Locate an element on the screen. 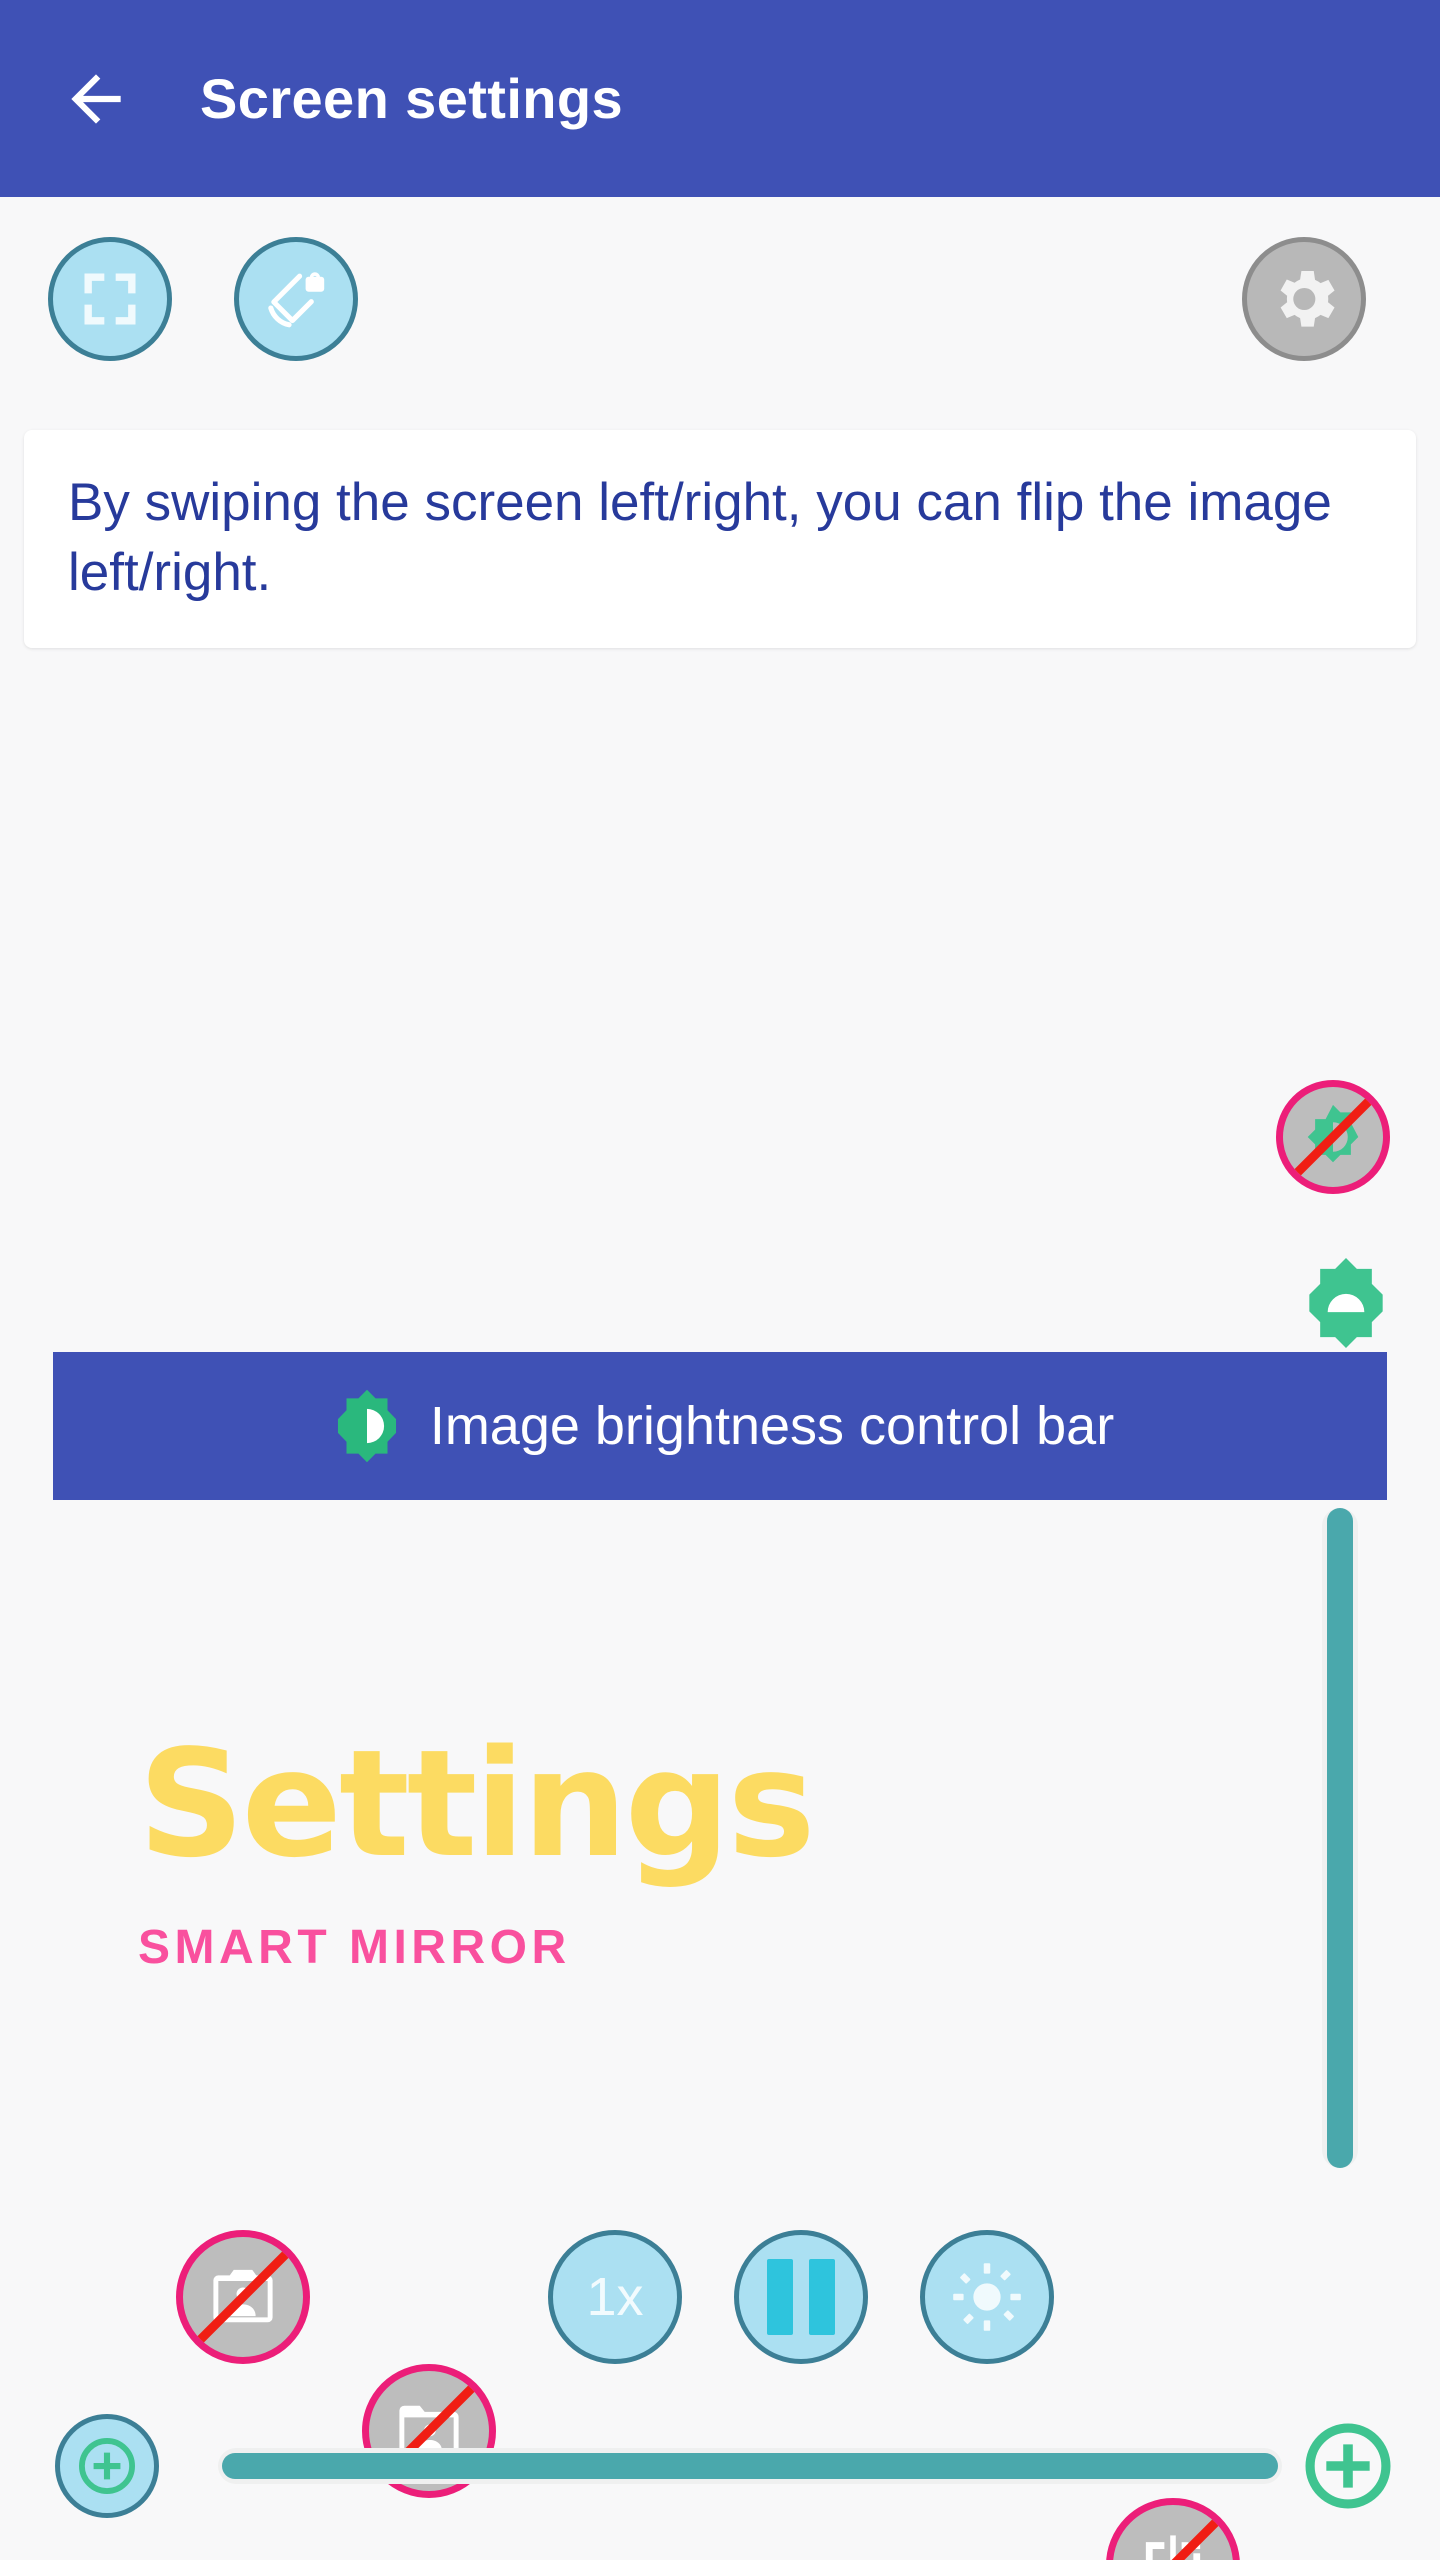 Image resolution: width=1440 pixels, height=2560 pixels. gear-icon is located at coordinates (1307, 299).